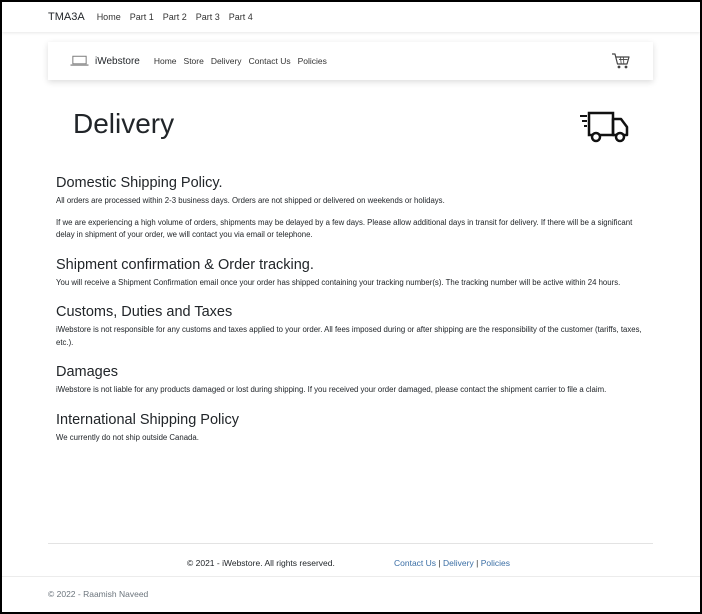  I want to click on section-heading: Damages, so click(87, 372).